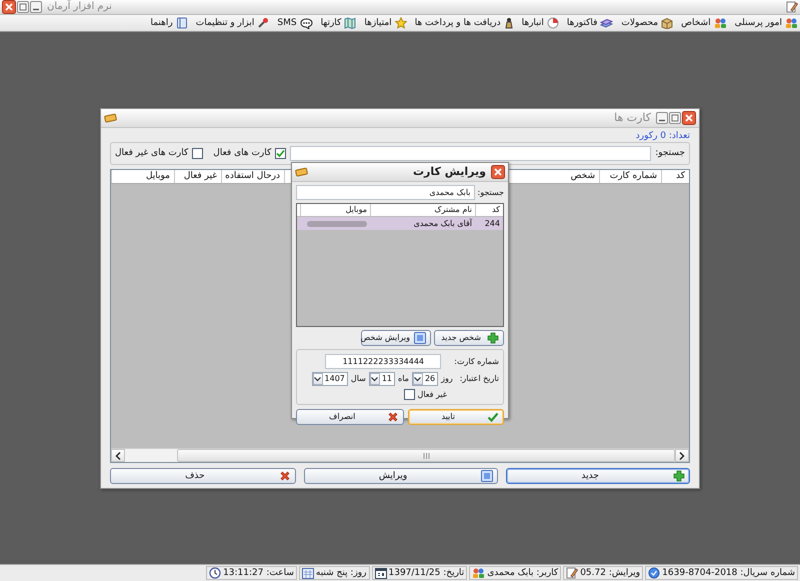 This screenshot has height=581, width=800. Describe the element at coordinates (331, 23) in the screenshot. I see `menu-item: کارتها` at that location.